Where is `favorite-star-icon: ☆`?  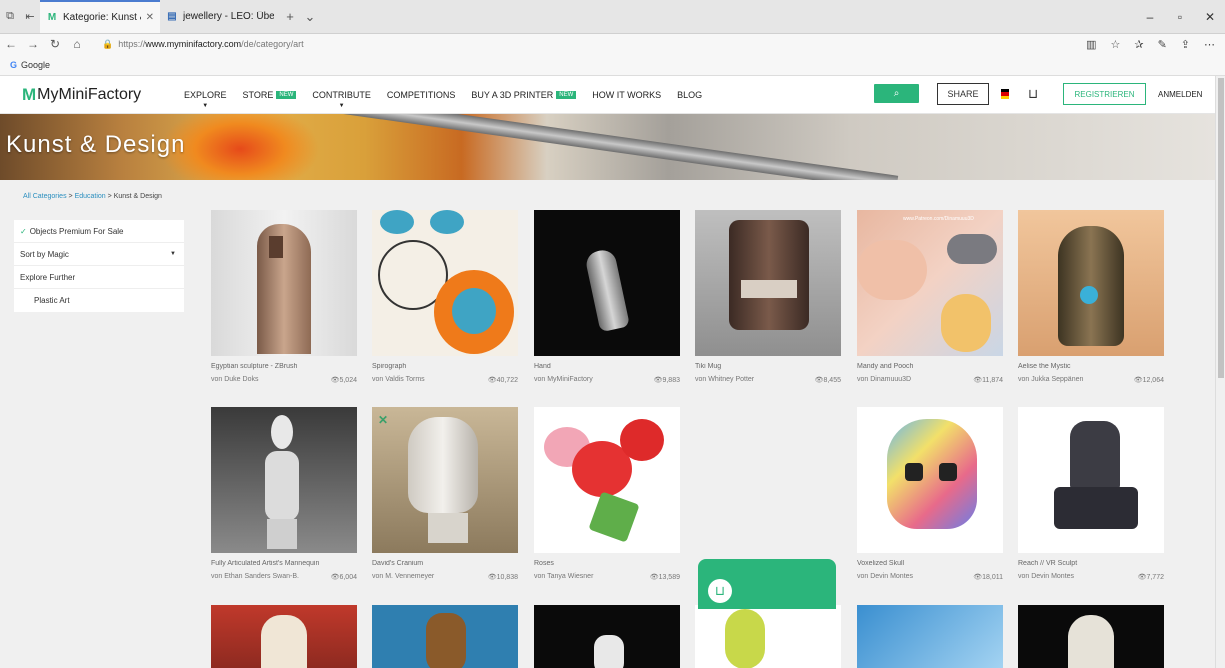 favorite-star-icon: ☆ is located at coordinates (1115, 44).